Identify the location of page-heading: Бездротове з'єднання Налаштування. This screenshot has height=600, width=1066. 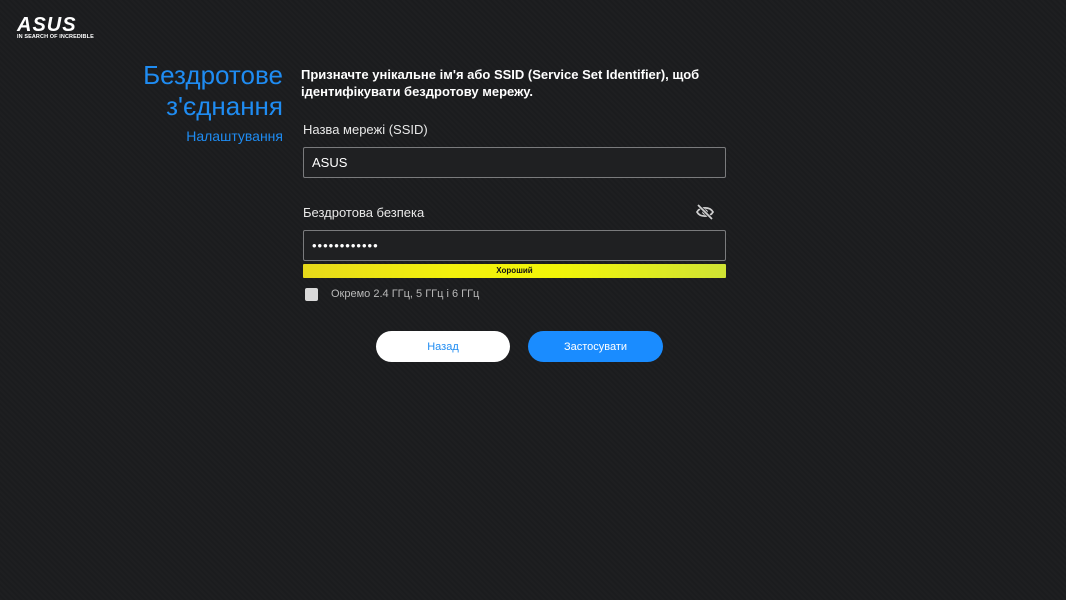
(213, 102).